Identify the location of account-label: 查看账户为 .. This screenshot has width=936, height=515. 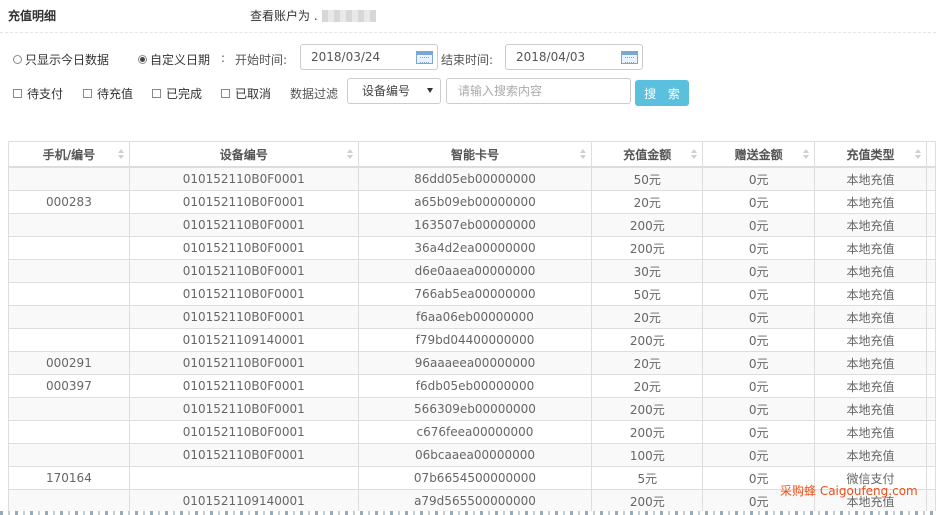
(284, 16).